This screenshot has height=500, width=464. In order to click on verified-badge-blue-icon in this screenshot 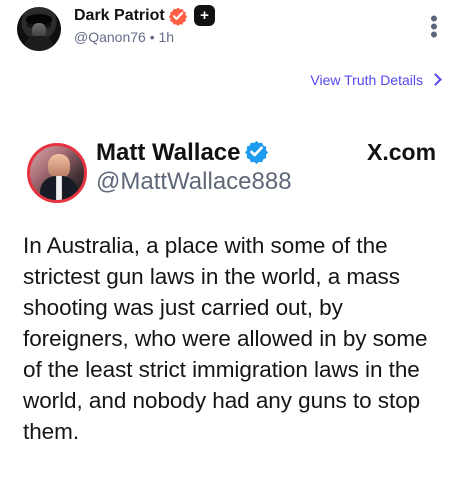, I will do `click(256, 152)`.